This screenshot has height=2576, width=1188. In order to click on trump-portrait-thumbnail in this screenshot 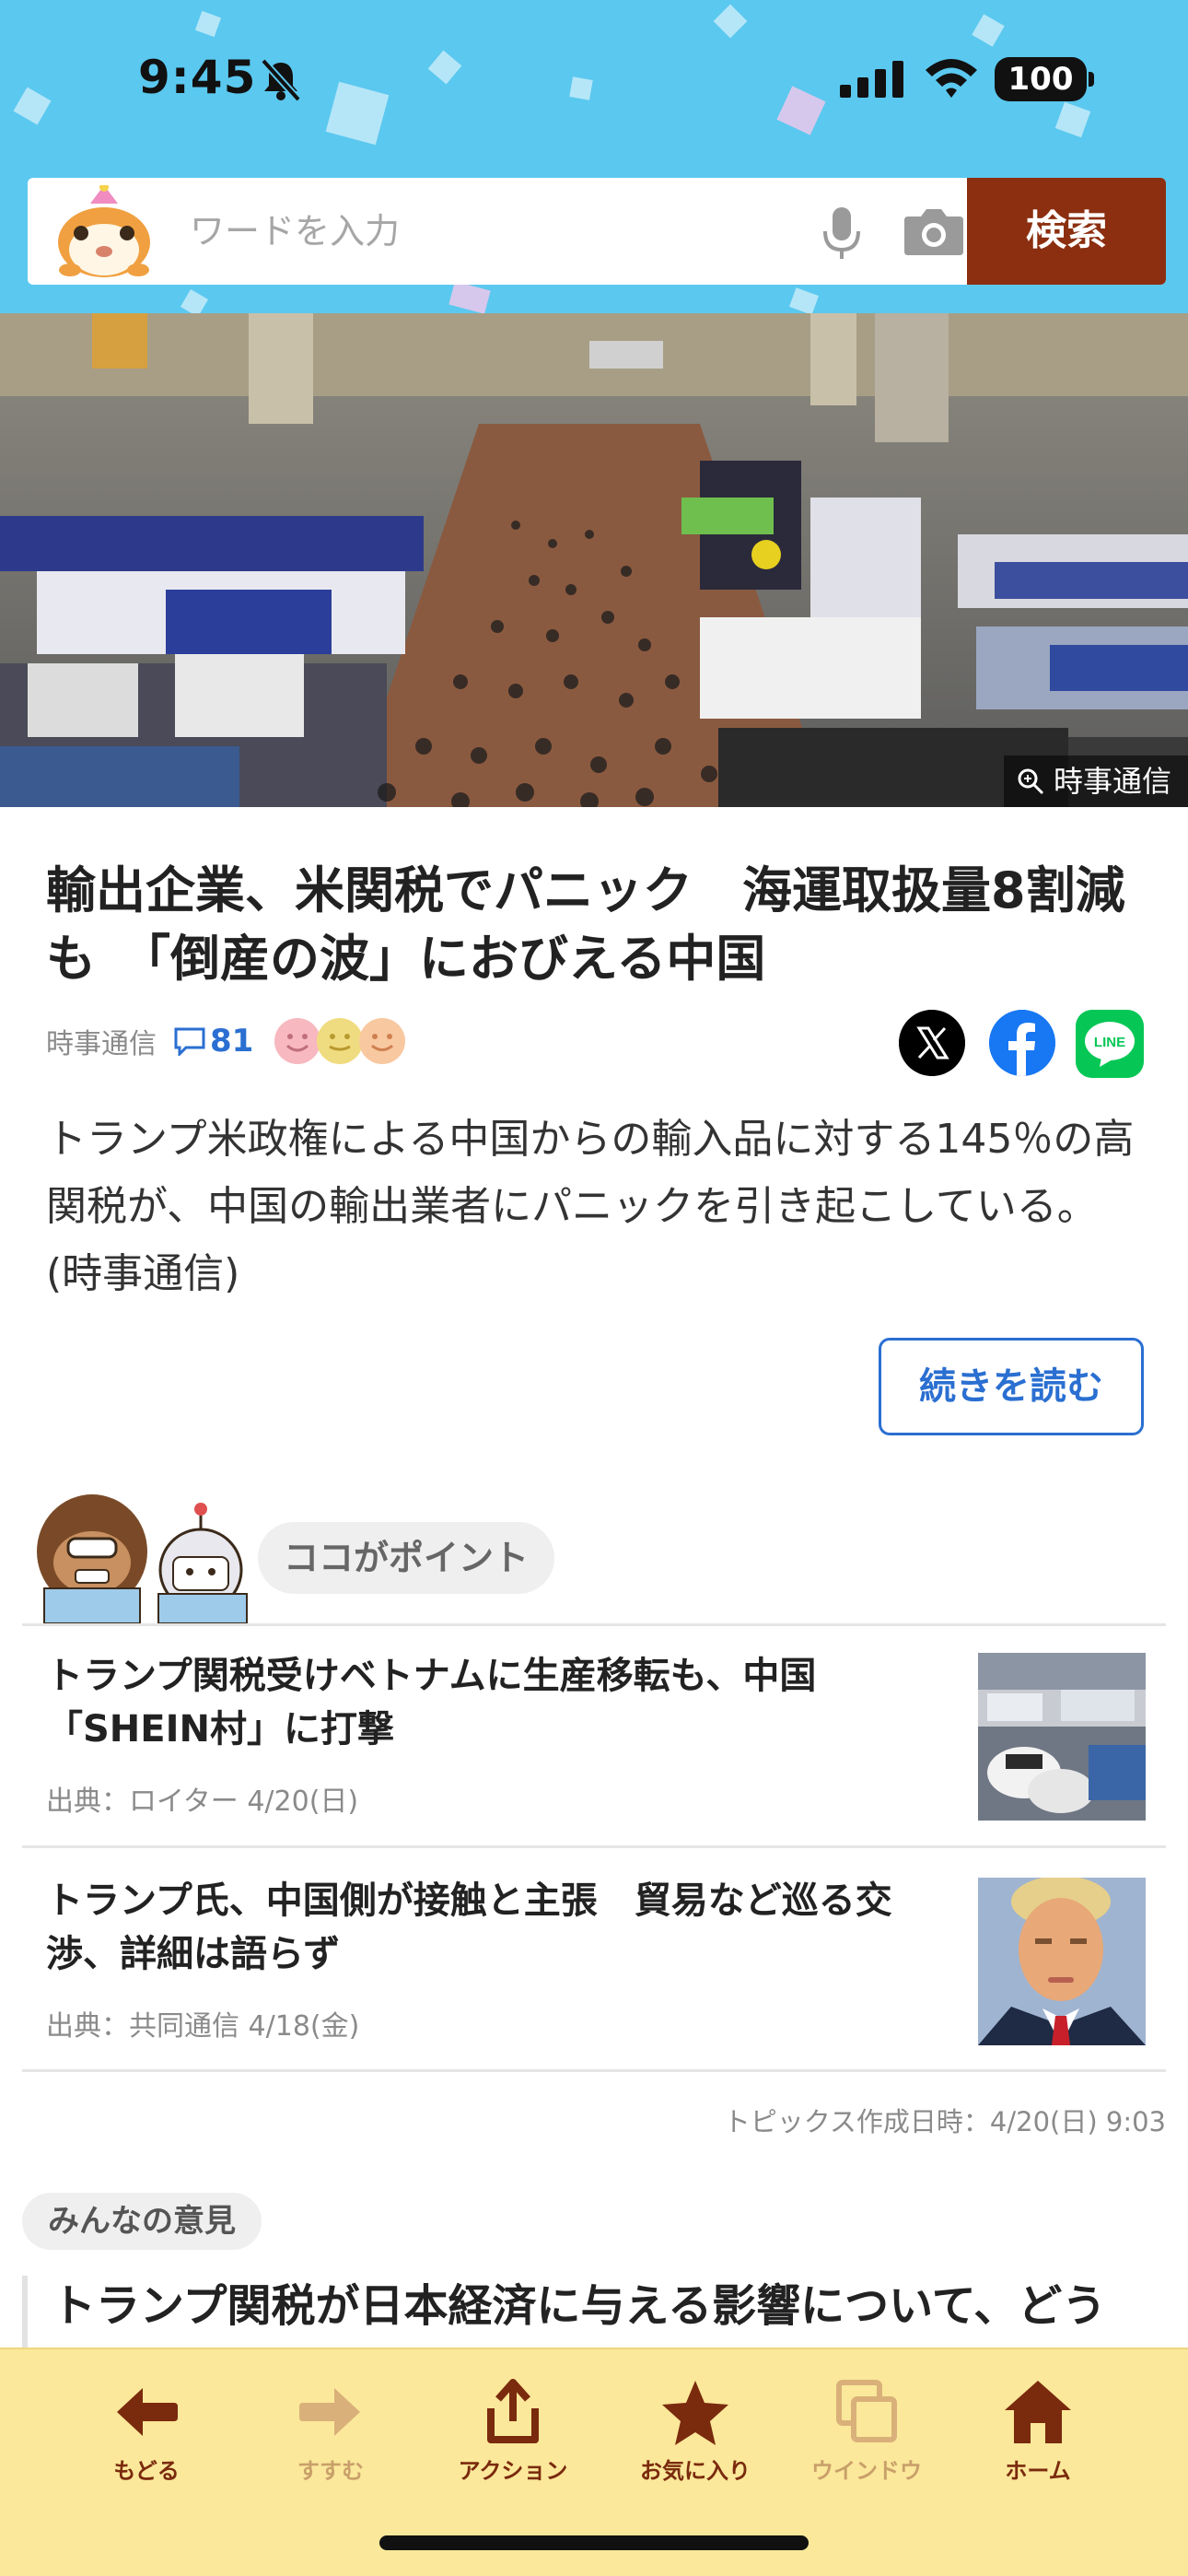, I will do `click(1062, 1961)`.